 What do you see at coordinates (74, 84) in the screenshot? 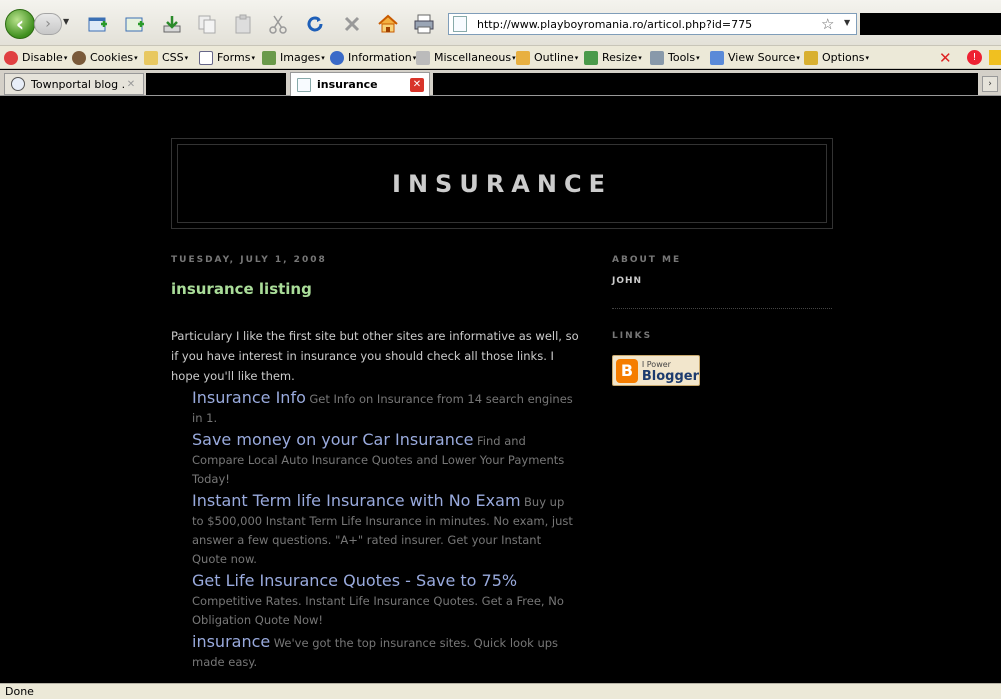
I see `tab-townportal: Townportal blog ... ✕` at bounding box center [74, 84].